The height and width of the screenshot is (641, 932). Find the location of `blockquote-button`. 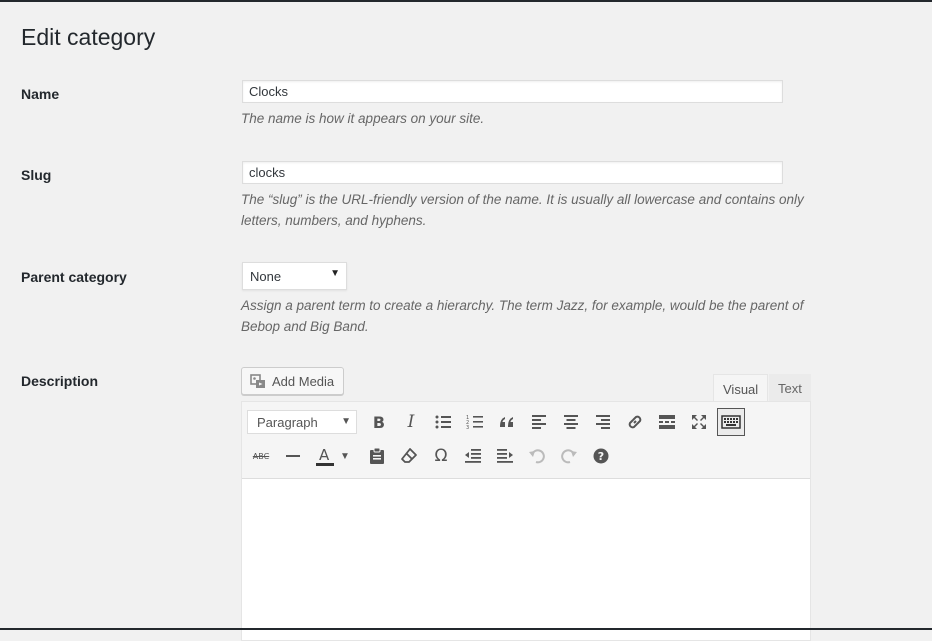

blockquote-button is located at coordinates (507, 422).